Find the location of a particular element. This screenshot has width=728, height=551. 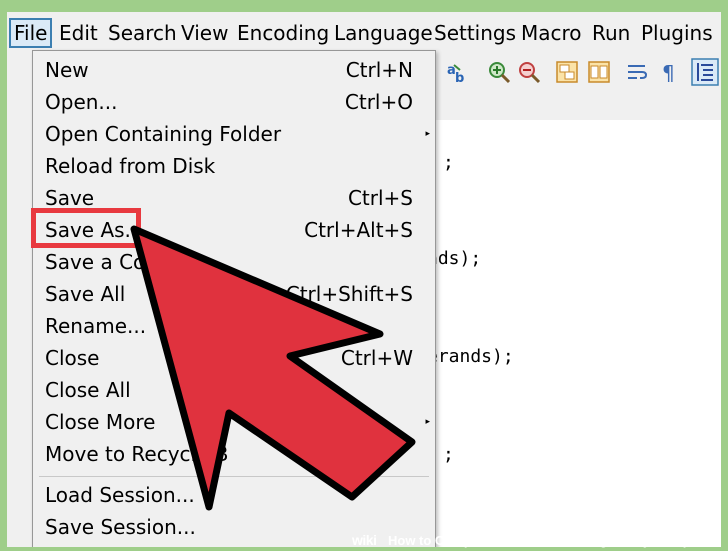

menu-item-label: Save is located at coordinates (70, 198).